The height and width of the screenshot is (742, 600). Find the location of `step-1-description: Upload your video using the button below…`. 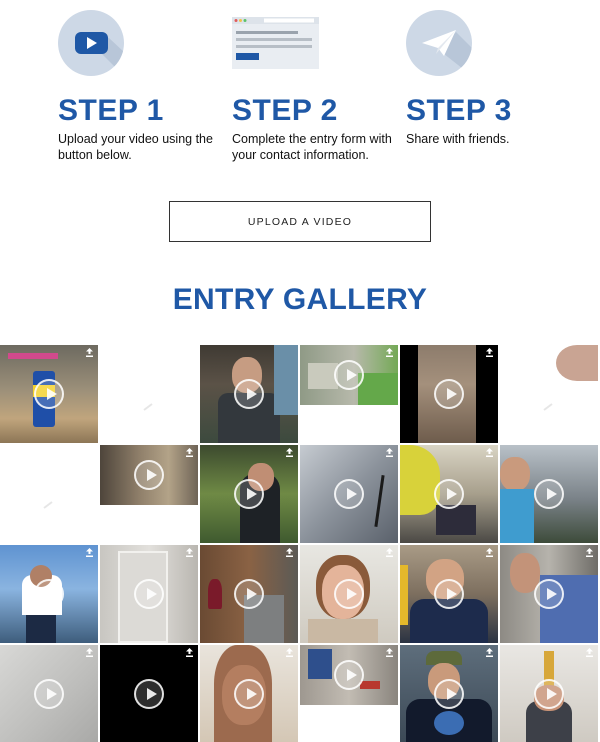

step-1-description: Upload your video using the button below… is located at coordinates (135, 147).